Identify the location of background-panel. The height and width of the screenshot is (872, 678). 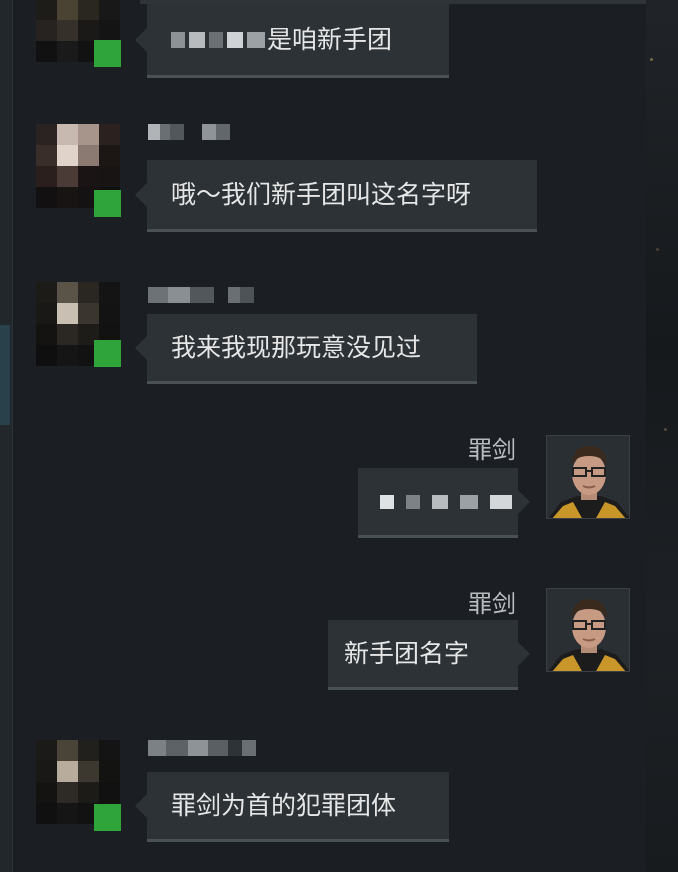
(662, 436).